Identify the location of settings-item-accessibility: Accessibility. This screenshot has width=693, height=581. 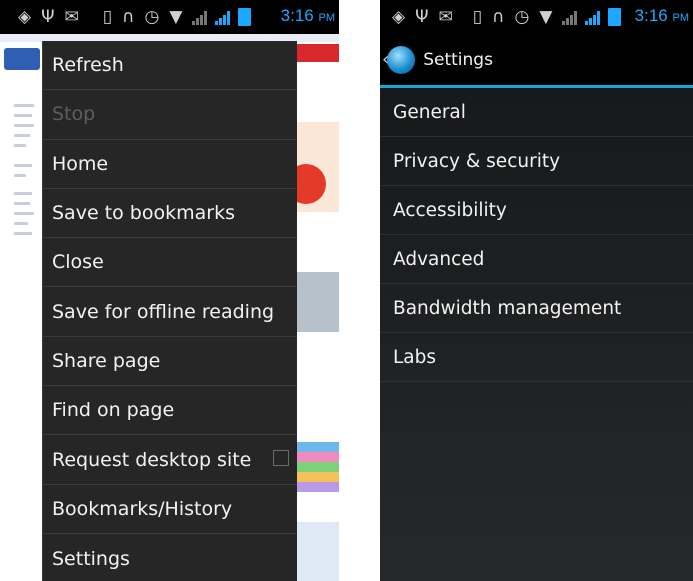
(536, 210).